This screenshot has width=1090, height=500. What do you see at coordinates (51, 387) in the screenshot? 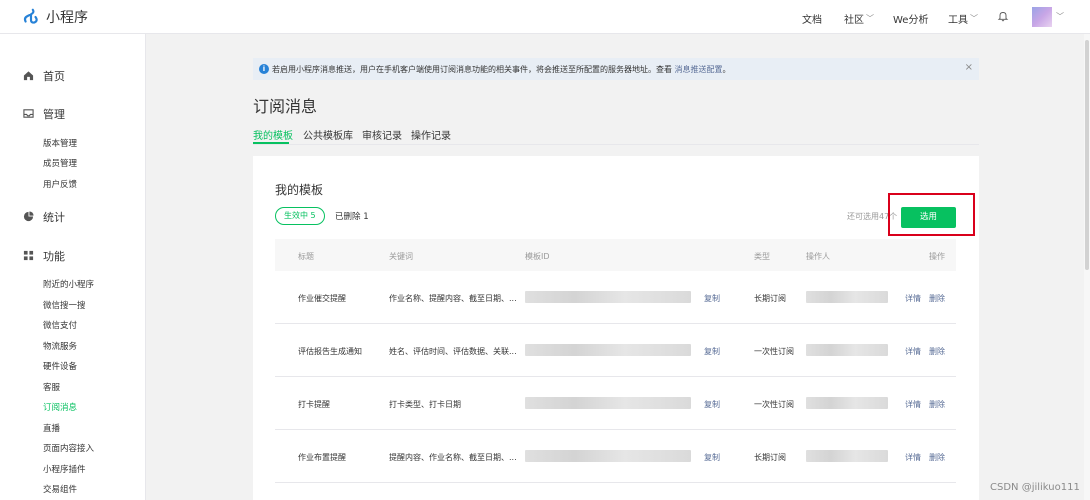
I see `sidebar-item-service: 客服` at bounding box center [51, 387].